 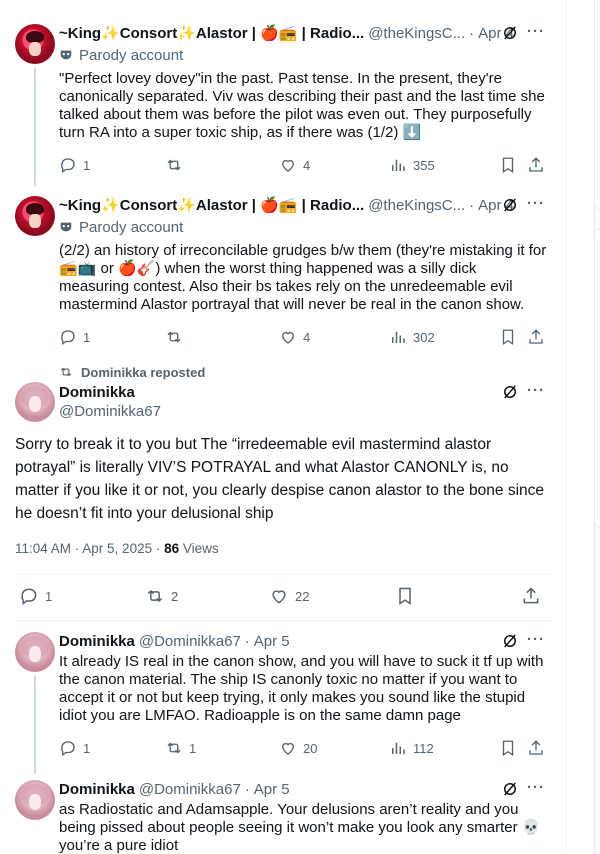 I want to click on heart-icon, so click(x=288, y=165).